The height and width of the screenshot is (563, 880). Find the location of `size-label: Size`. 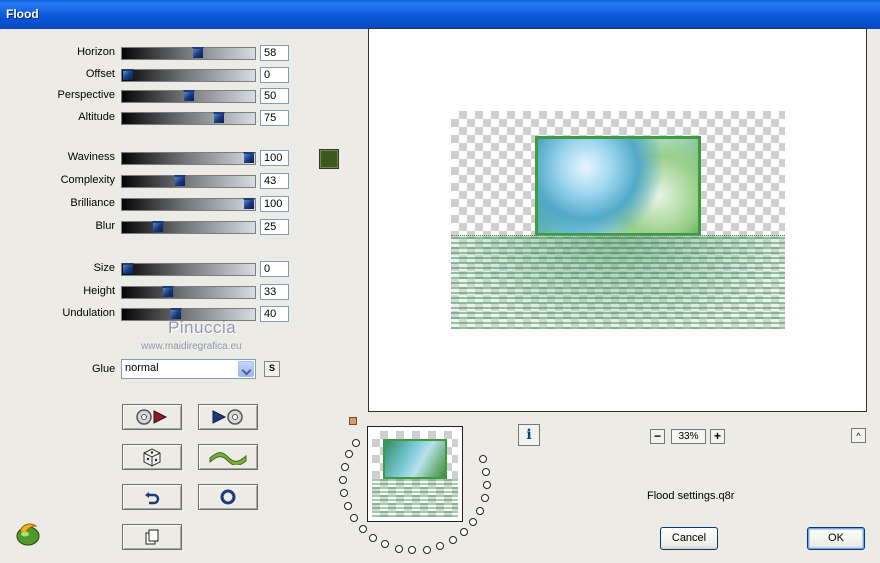

size-label: Size is located at coordinates (104, 268).